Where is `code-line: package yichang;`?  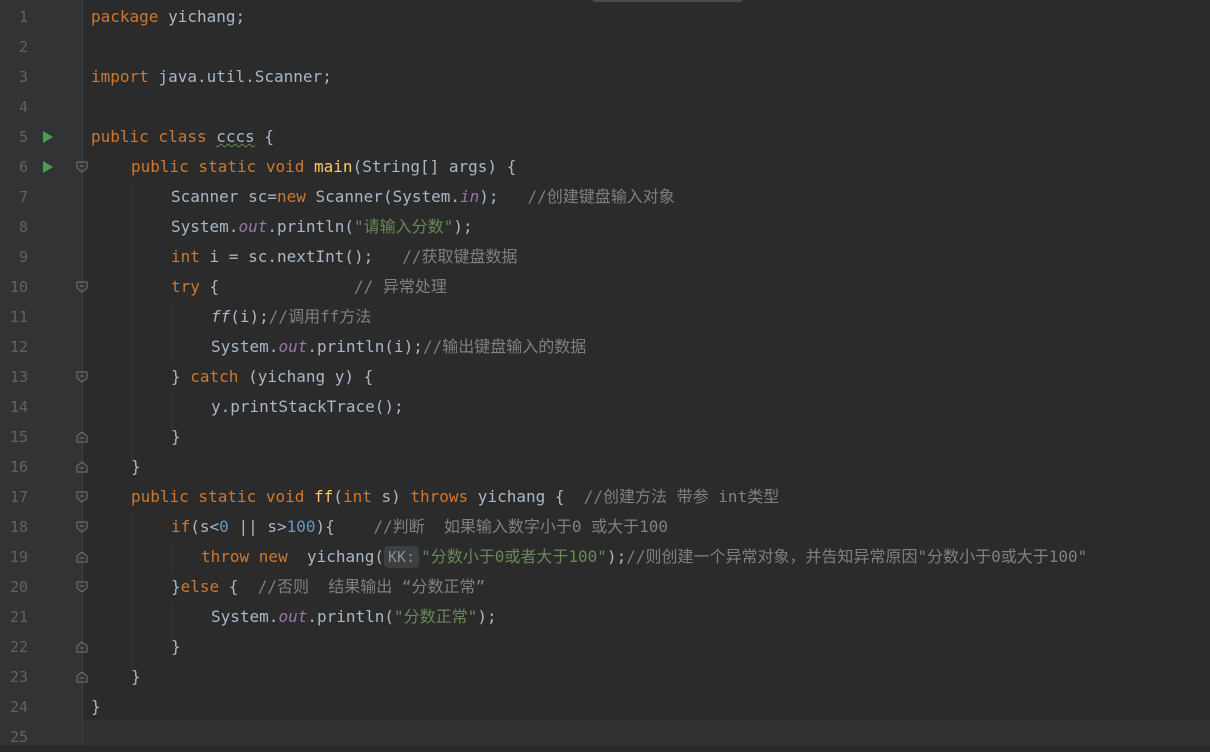
code-line: package yichang; is located at coordinates (168, 17).